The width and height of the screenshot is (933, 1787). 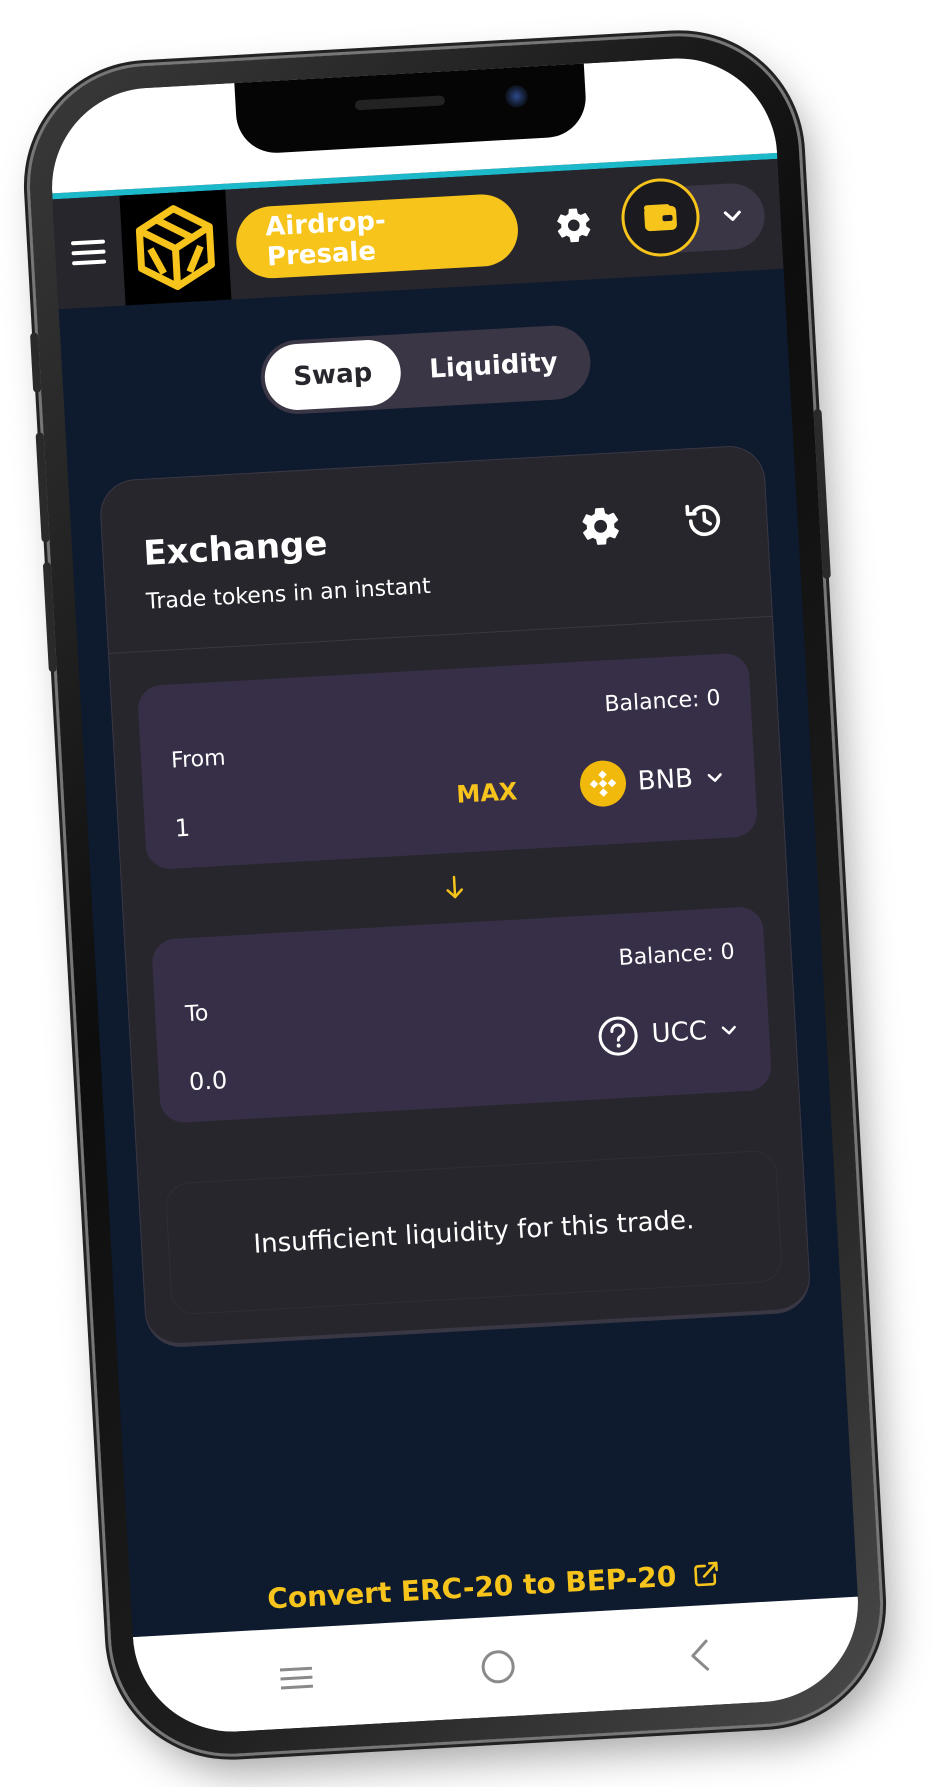 I want to click on to-token-selector: UCC, so click(x=668, y=1033).